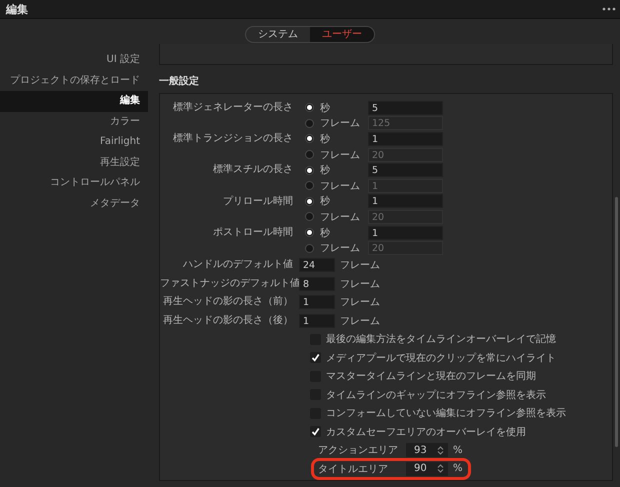  I want to click on setting-label: プリロール時間, so click(258, 201).